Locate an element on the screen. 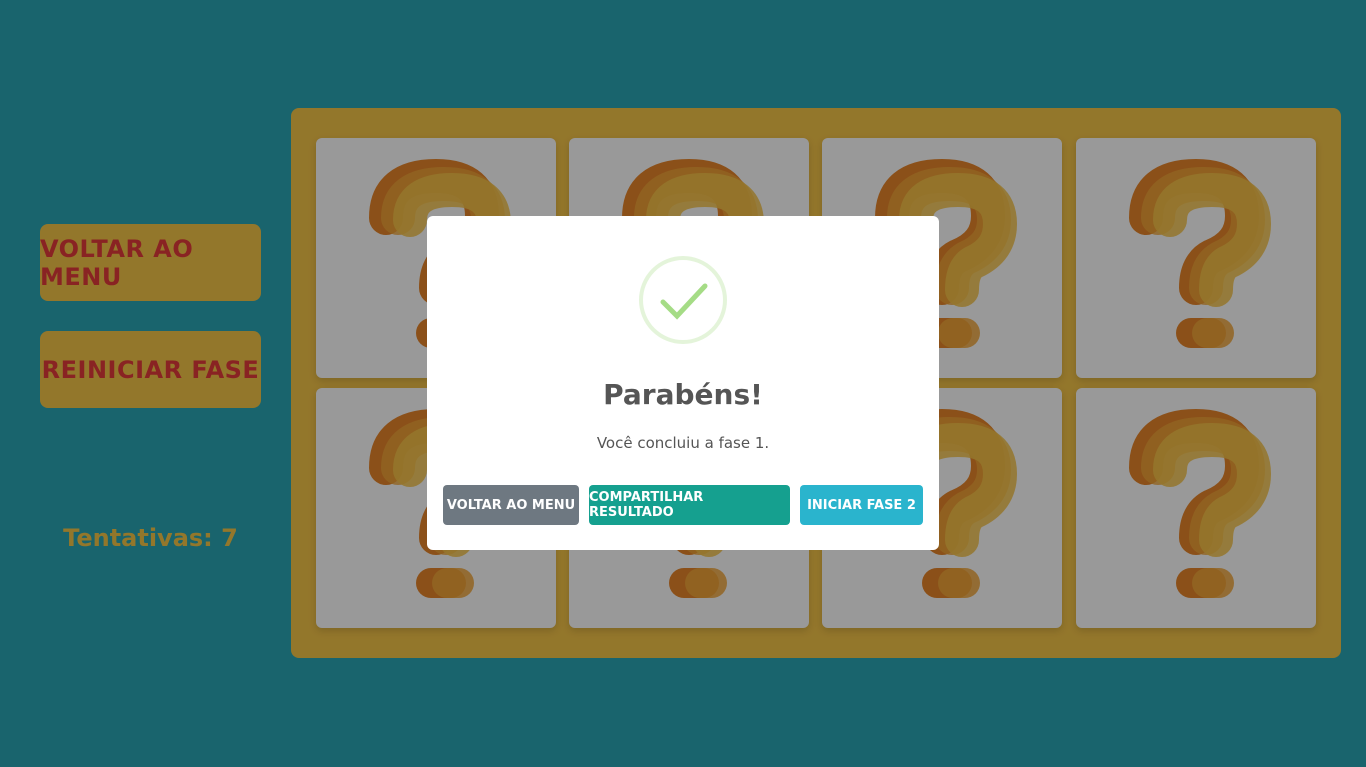 The height and width of the screenshot is (767, 1366). modal-back-to-menu-button: VOLTAR AO MENU is located at coordinates (511, 505).